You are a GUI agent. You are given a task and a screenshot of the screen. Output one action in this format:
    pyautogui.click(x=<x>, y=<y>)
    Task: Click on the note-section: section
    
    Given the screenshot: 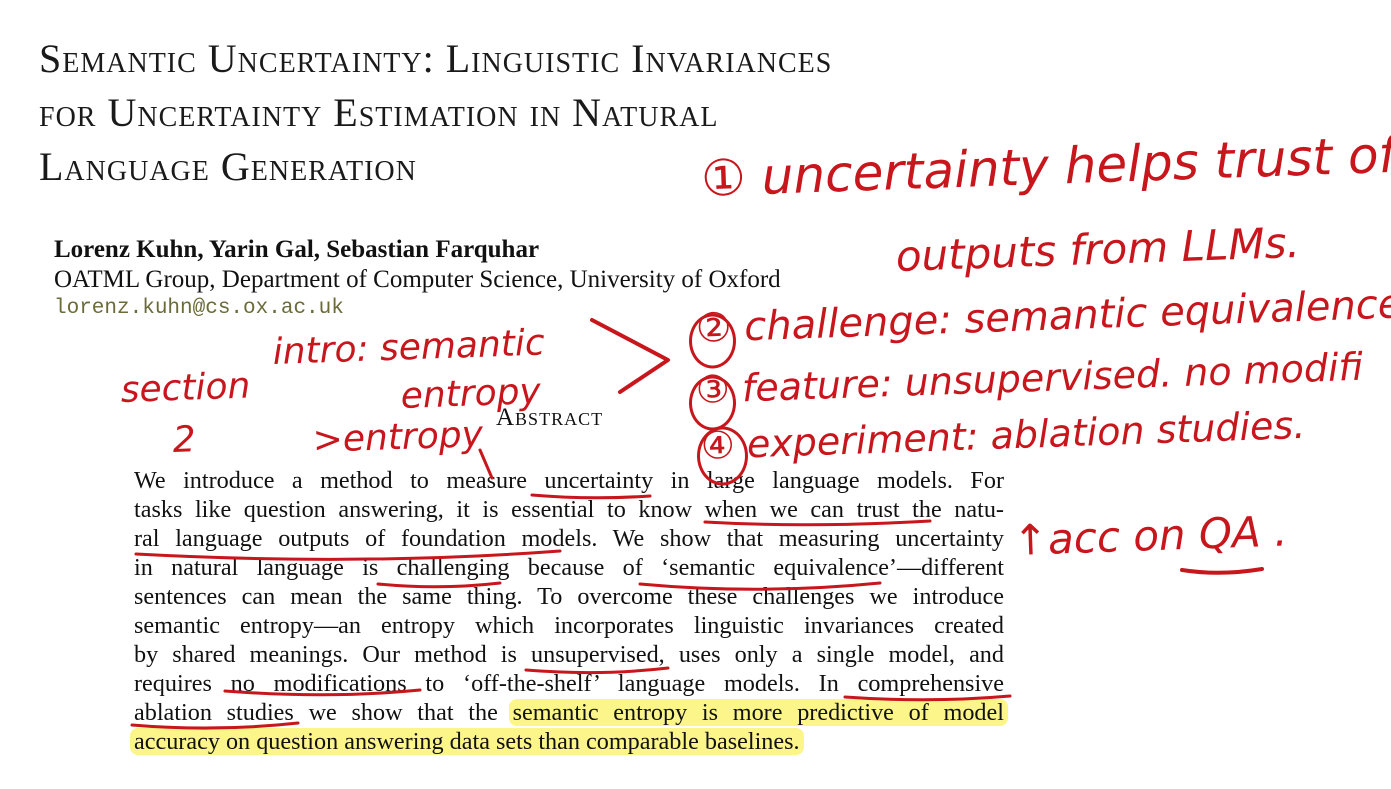 What is the action you would take?
    pyautogui.click(x=186, y=388)
    